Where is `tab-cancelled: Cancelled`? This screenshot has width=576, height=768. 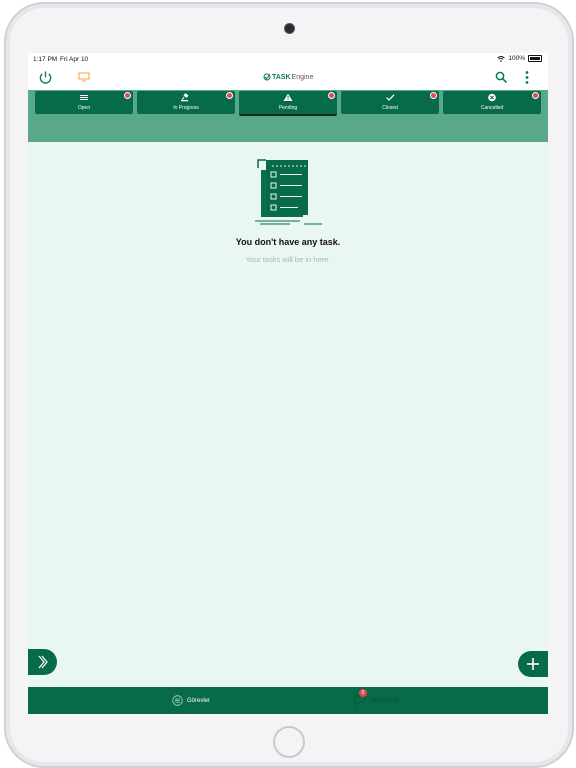 tab-cancelled: Cancelled is located at coordinates (492, 102).